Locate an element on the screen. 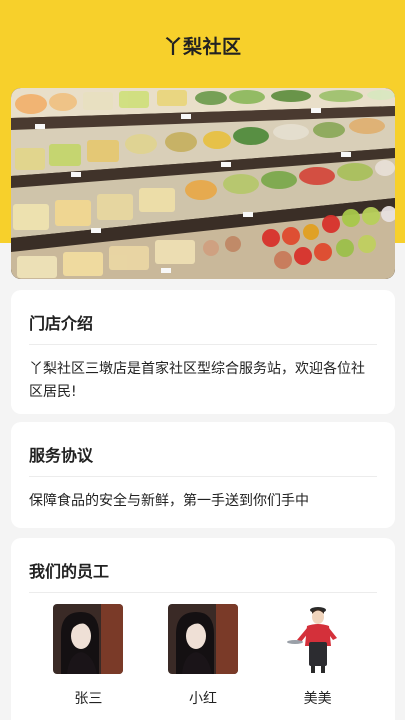  header: 丫梨社区 is located at coordinates (202, 44).